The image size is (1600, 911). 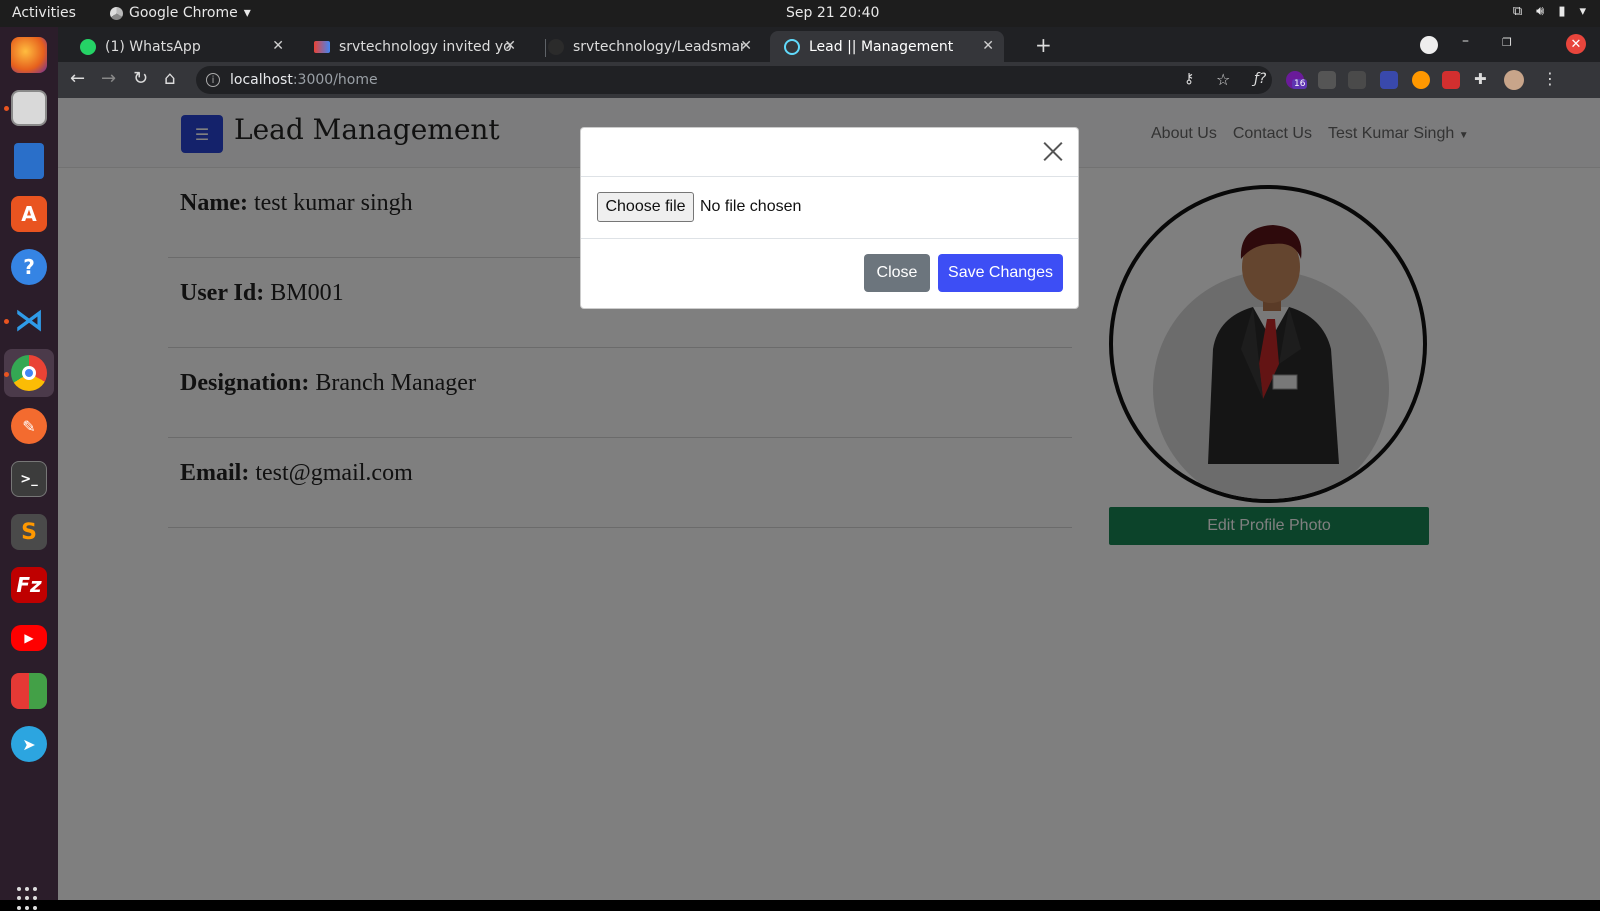 What do you see at coordinates (1260, 79) in the screenshot?
I see `formula-extension-icon: ƒ?` at bounding box center [1260, 79].